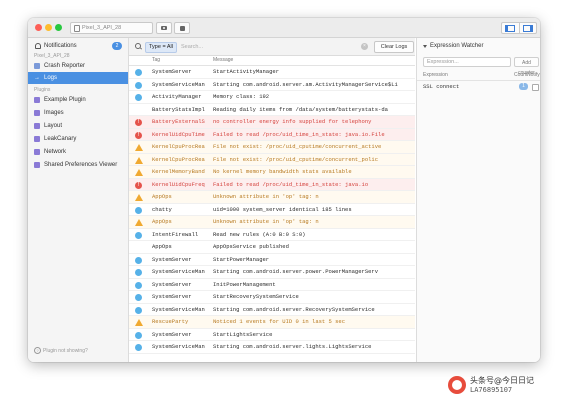  I want to click on sidebar-item-notifications: Notifications 2, so click(78, 46).